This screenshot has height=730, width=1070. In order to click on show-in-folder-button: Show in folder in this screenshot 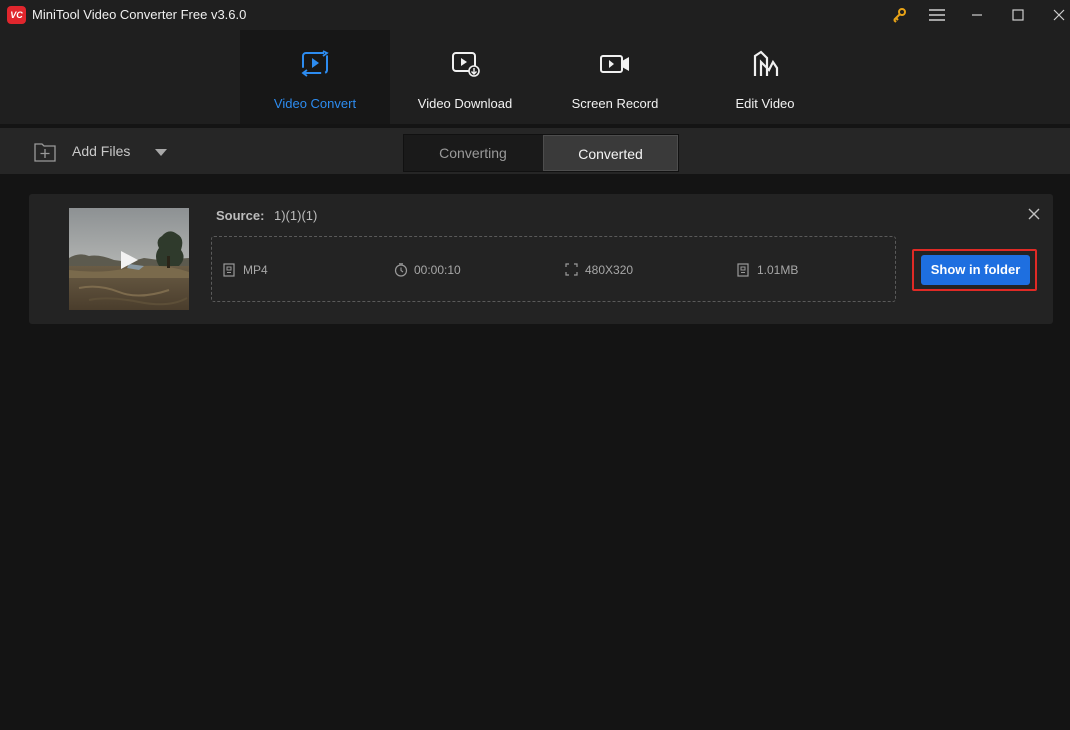, I will do `click(975, 270)`.